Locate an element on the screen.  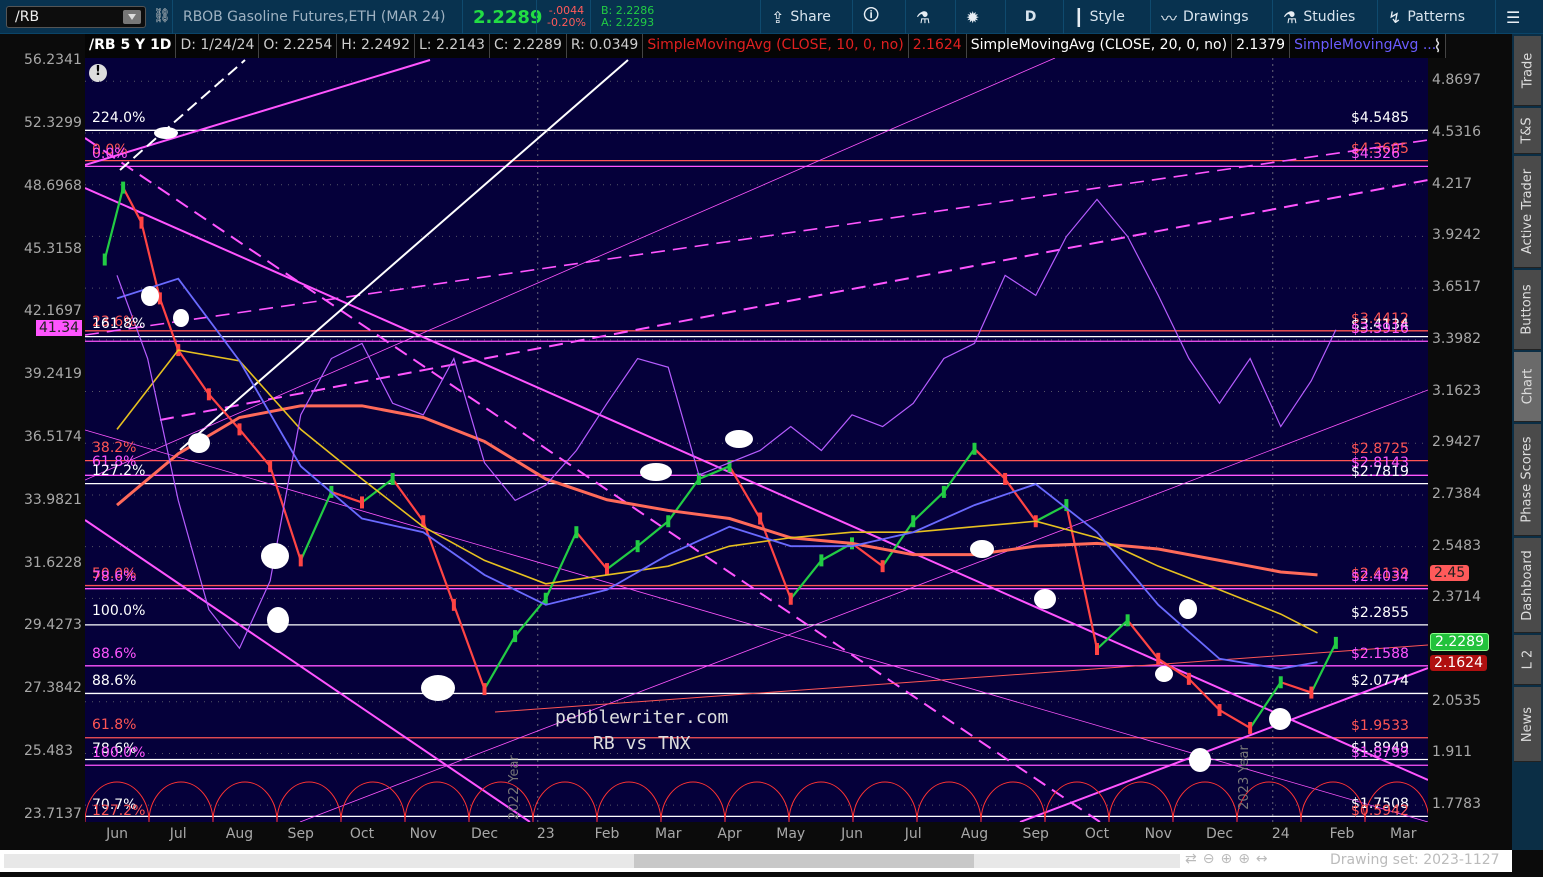
fib-right-label: $4.5485 is located at coordinates (1380, 118).